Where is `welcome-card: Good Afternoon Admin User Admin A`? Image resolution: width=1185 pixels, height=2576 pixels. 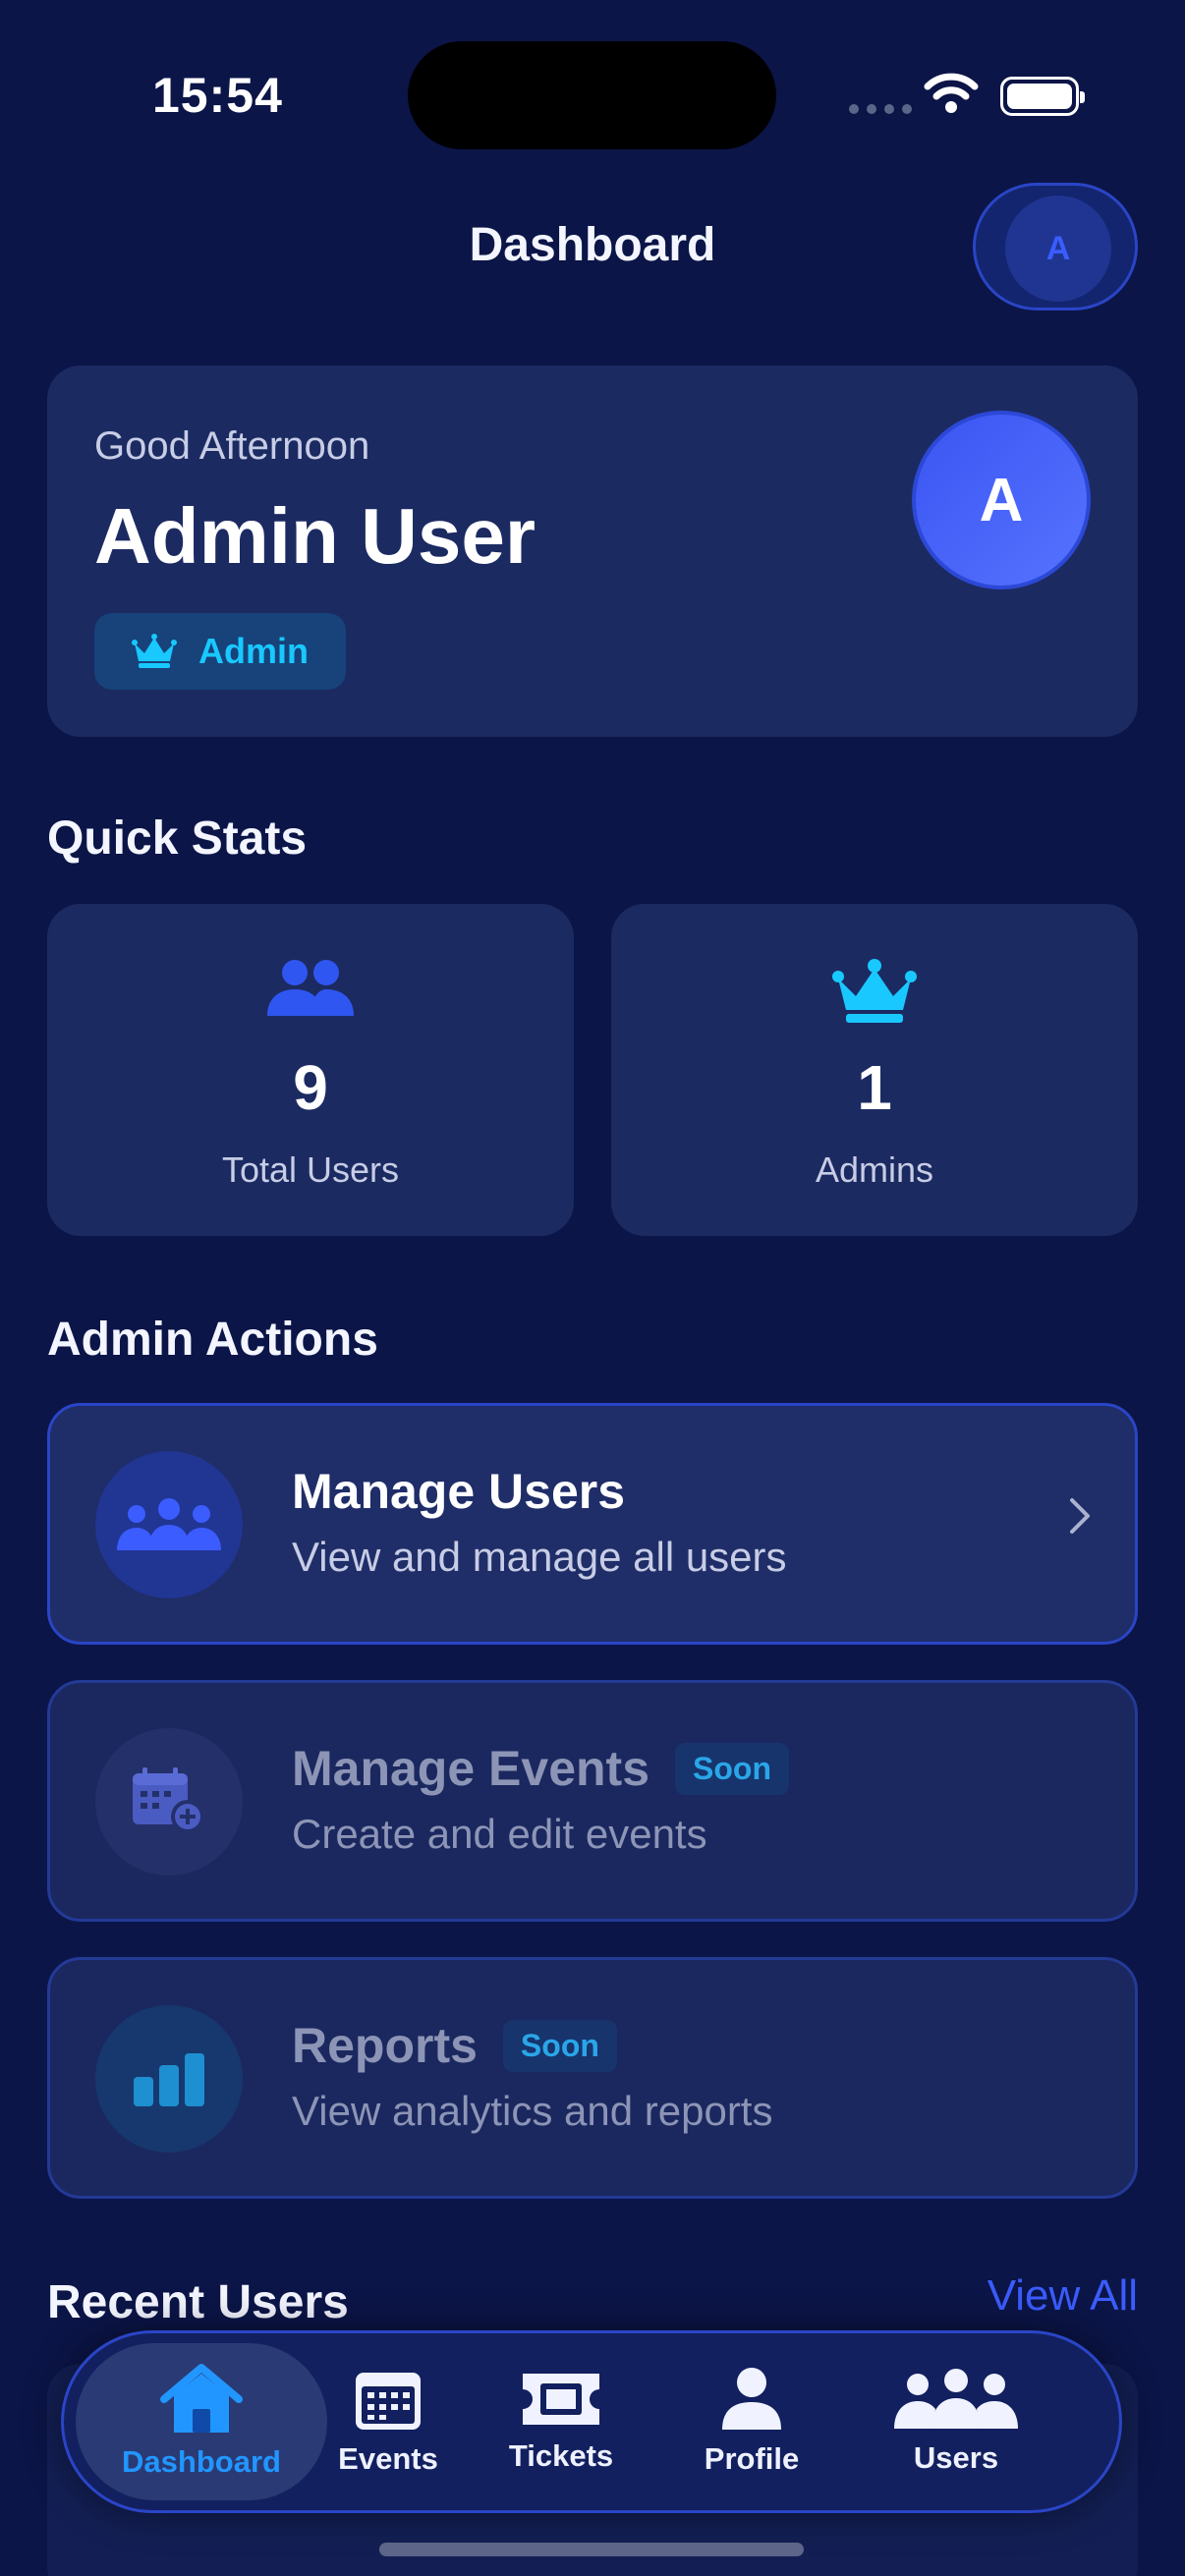 welcome-card: Good Afternoon Admin User Admin A is located at coordinates (592, 551).